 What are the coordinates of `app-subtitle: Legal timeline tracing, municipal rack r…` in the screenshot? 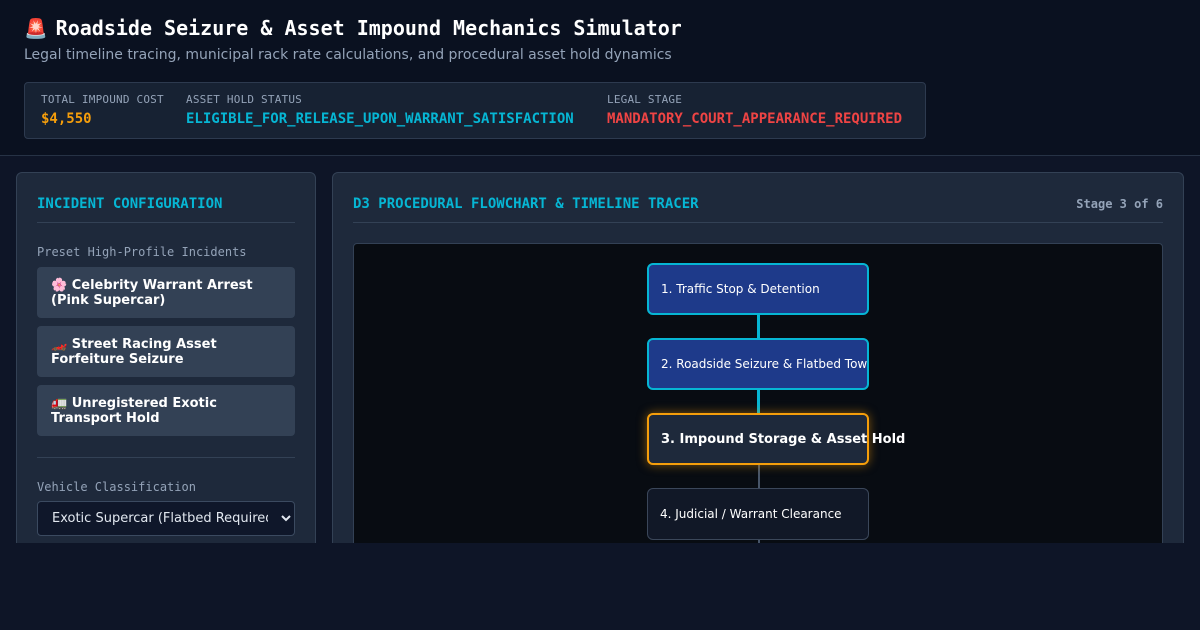 It's located at (348, 55).